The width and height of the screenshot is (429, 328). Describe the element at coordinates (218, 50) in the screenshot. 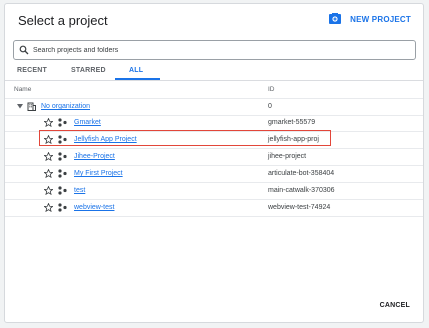

I see `search-input` at that location.